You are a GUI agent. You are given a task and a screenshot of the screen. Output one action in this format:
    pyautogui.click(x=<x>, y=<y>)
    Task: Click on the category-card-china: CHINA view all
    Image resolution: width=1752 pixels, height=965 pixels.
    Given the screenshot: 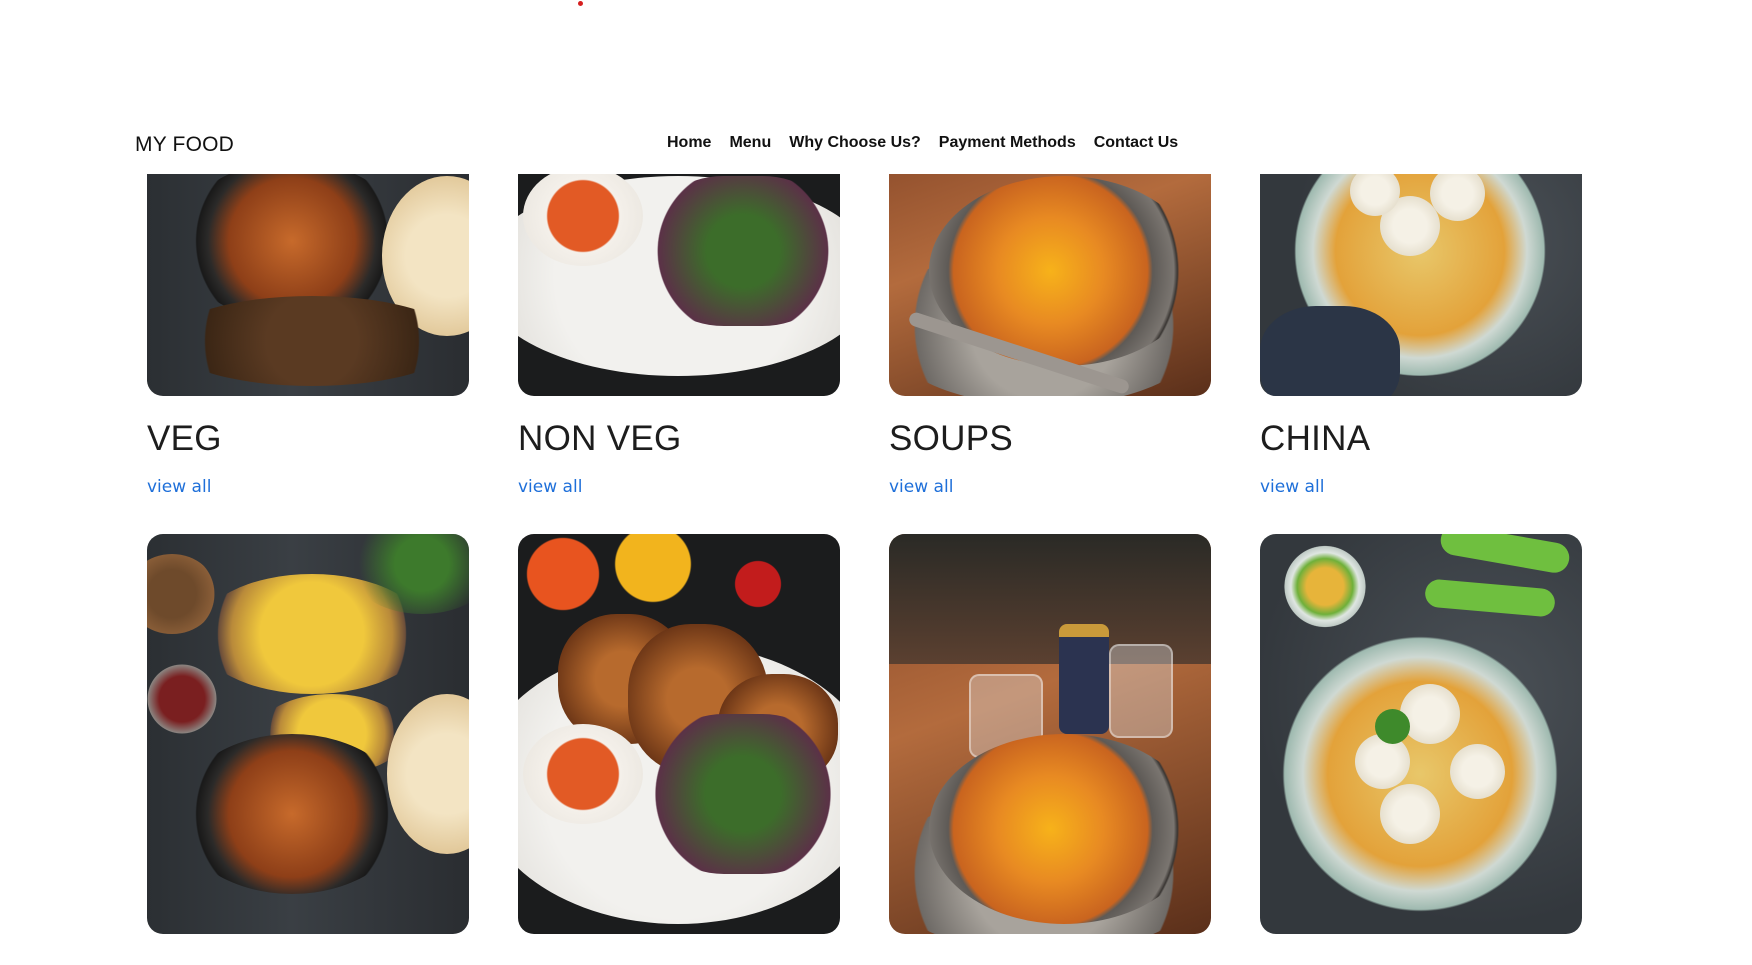 What is the action you would take?
    pyautogui.click(x=1421, y=354)
    